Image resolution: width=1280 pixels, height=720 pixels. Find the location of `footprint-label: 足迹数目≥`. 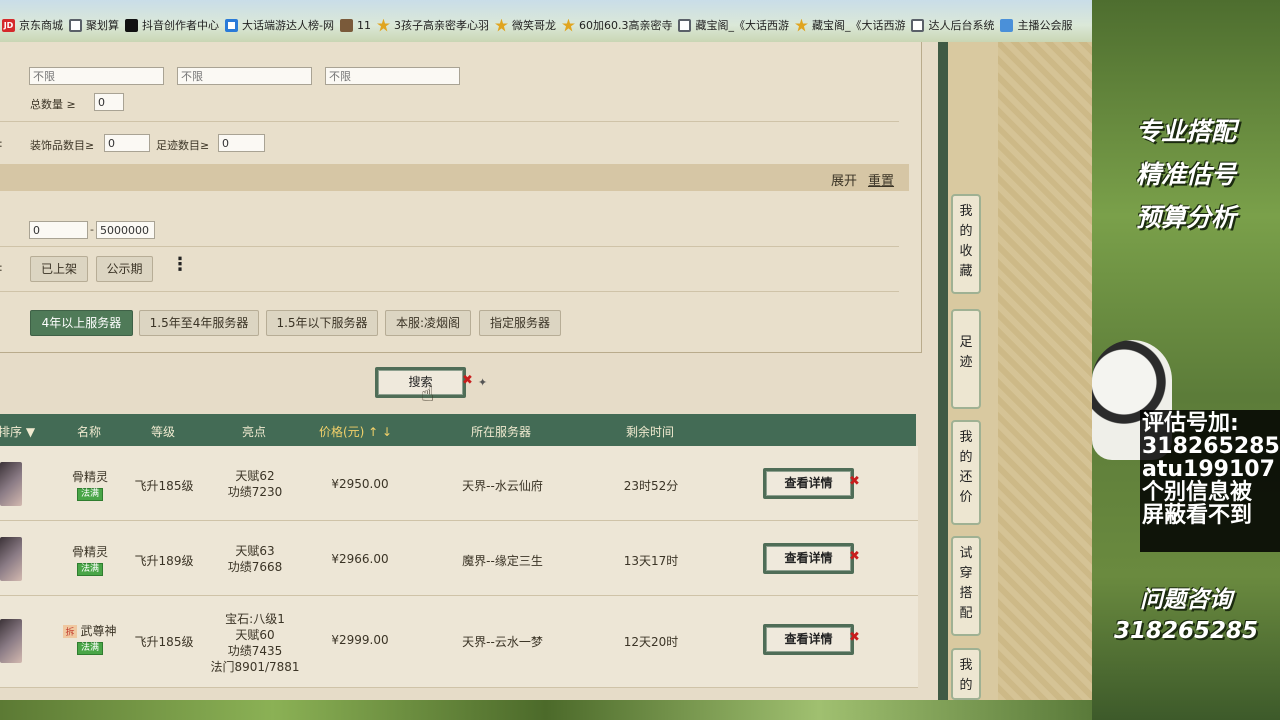

footprint-label: 足迹数目≥ is located at coordinates (183, 145).